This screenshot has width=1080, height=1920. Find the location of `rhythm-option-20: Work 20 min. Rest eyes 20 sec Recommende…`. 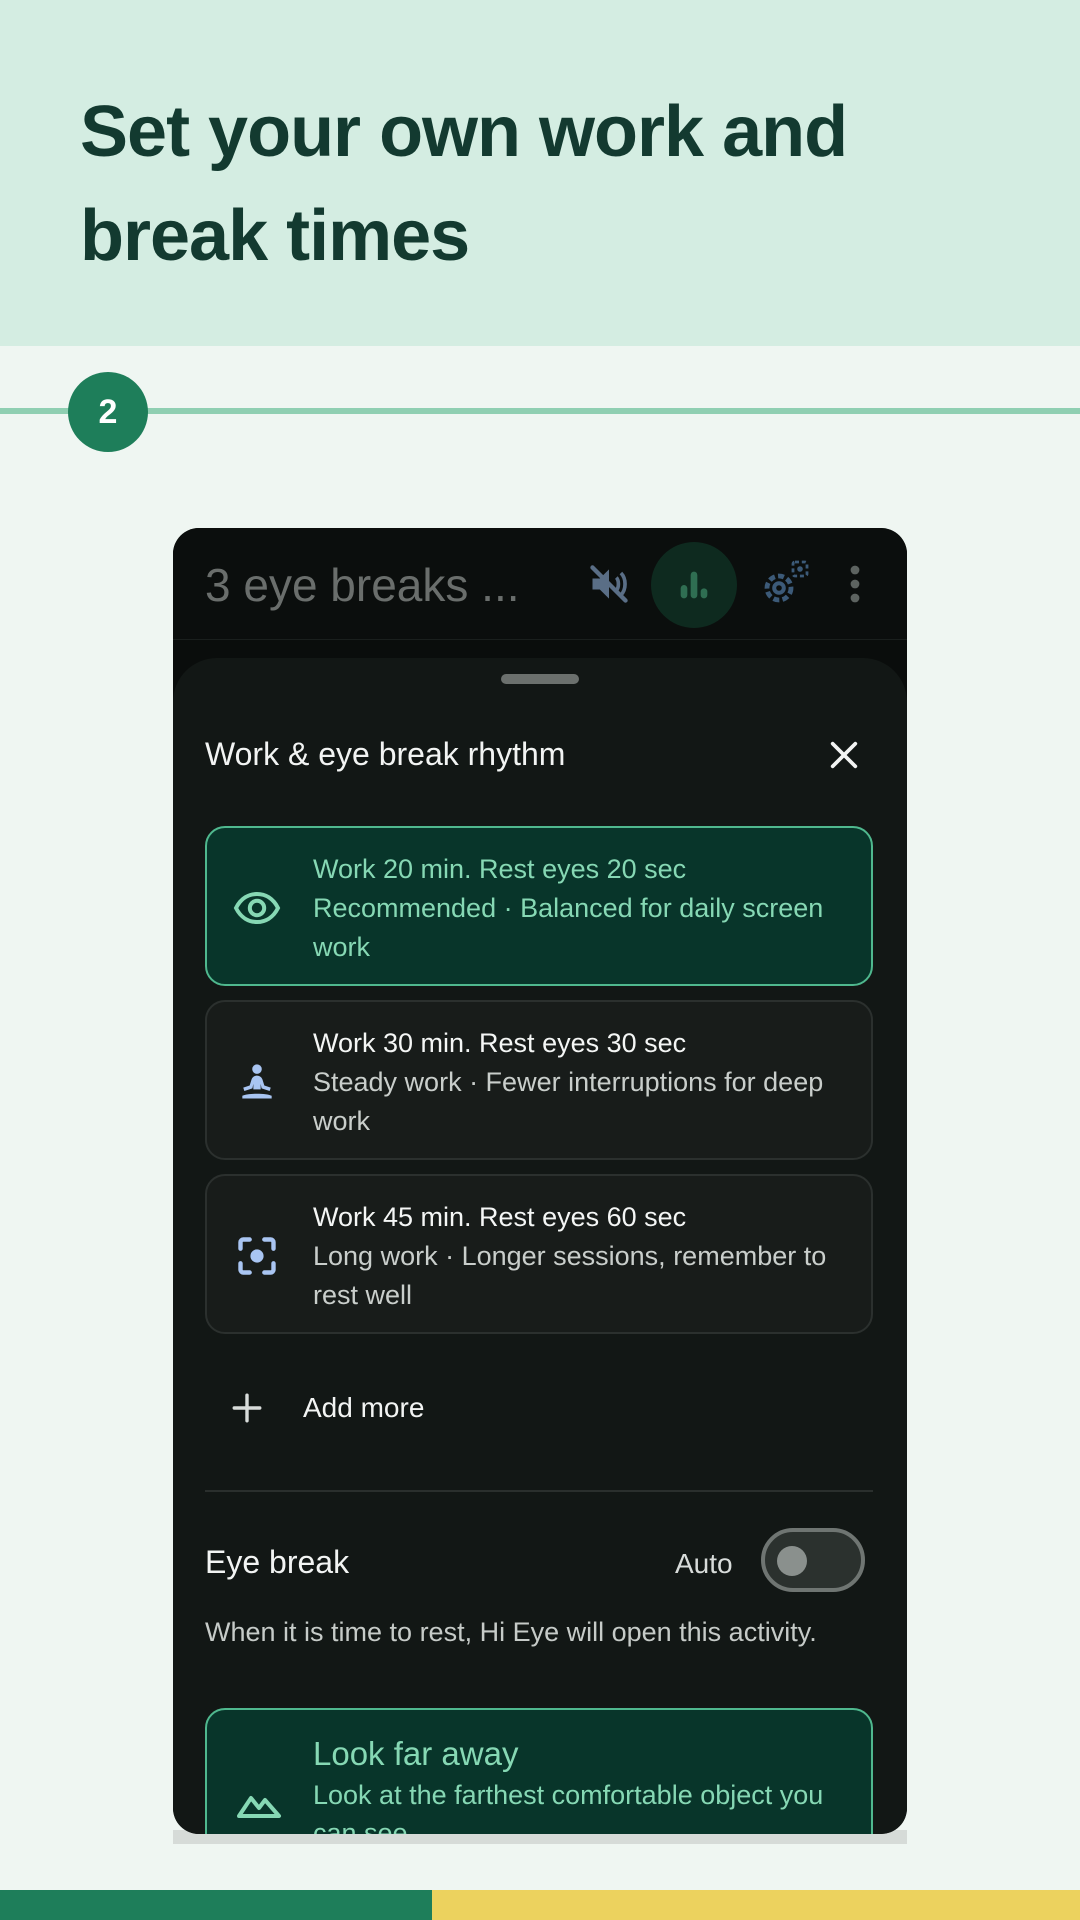

rhythm-option-20: Work 20 min. Rest eyes 20 sec Recommende… is located at coordinates (539, 906).